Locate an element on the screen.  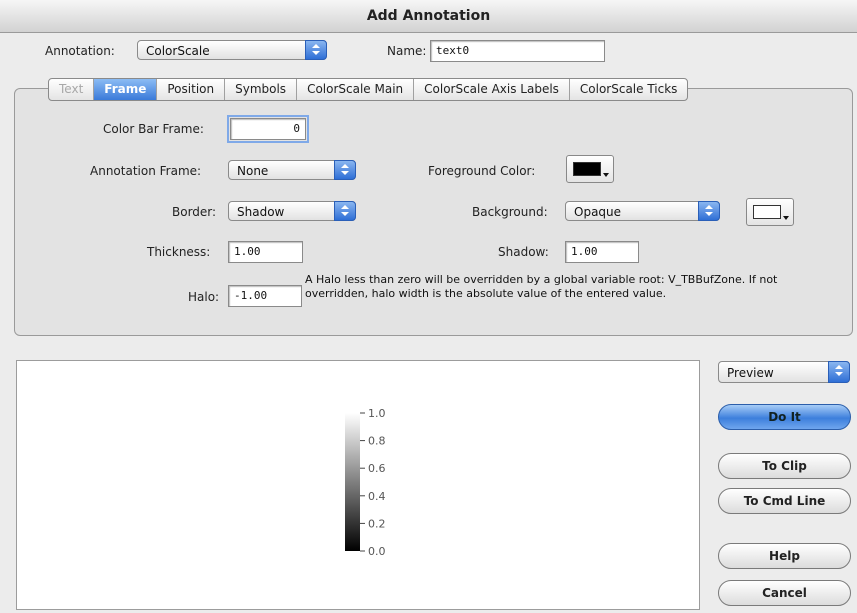
to-clip-button: To Clip is located at coordinates (784, 466).